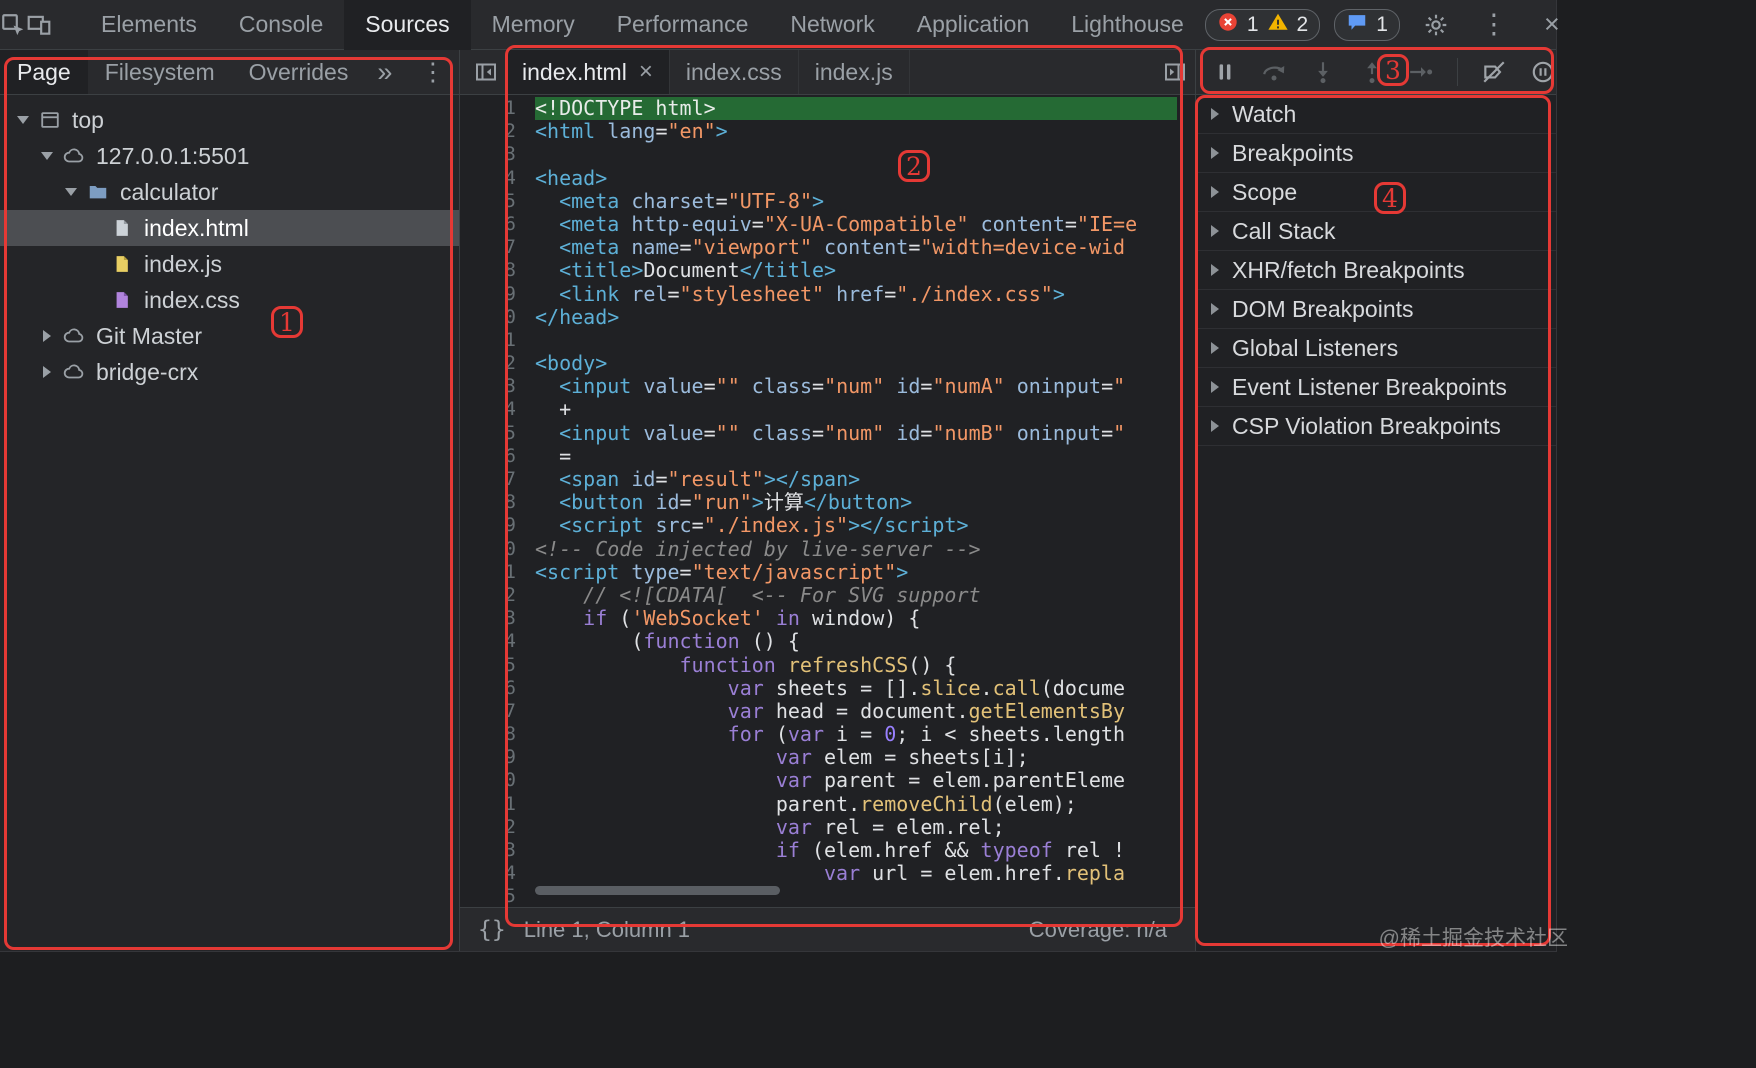 The height and width of the screenshot is (1068, 1756). What do you see at coordinates (1097, 929) in the screenshot?
I see `coverage-status: Coverage: n/a` at bounding box center [1097, 929].